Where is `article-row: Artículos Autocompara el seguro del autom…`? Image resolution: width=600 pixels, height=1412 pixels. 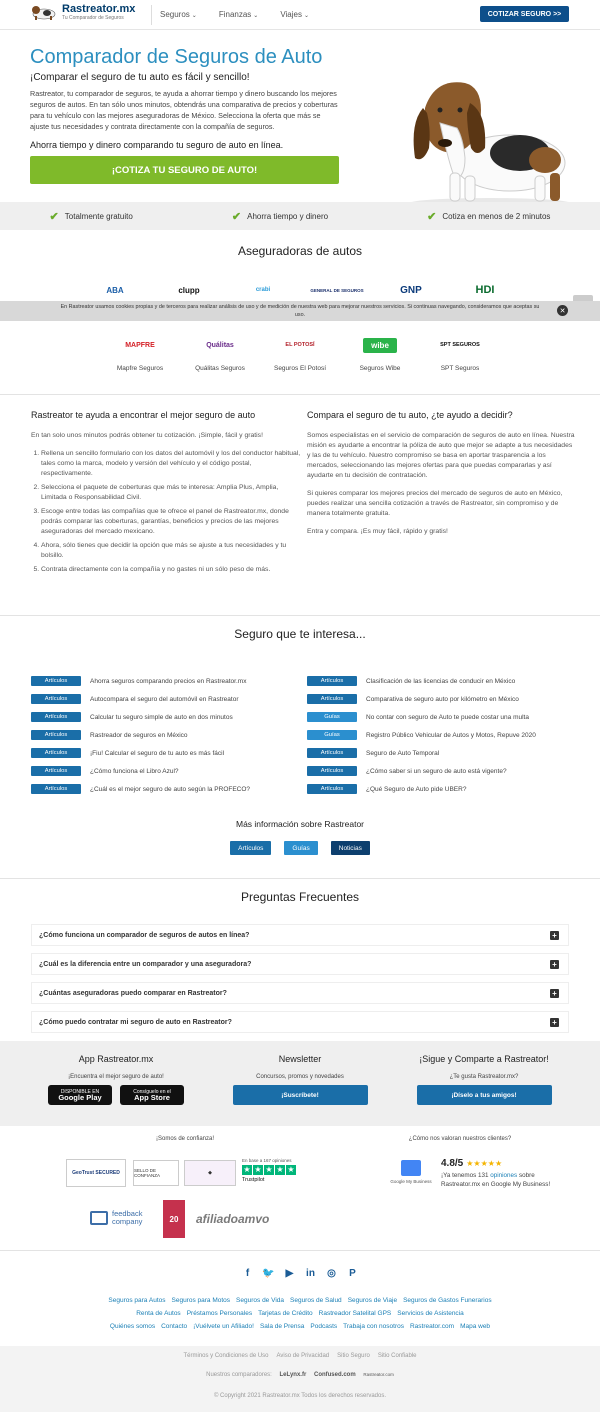
article-row: Artículos Autocompara el seguro del autom… is located at coordinates (166, 699).